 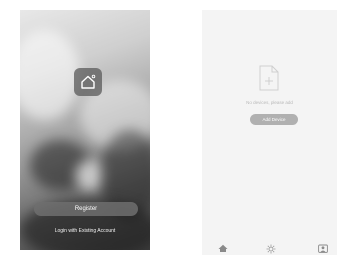 What do you see at coordinates (274, 119) in the screenshot?
I see `add-device-button: Add Device` at bounding box center [274, 119].